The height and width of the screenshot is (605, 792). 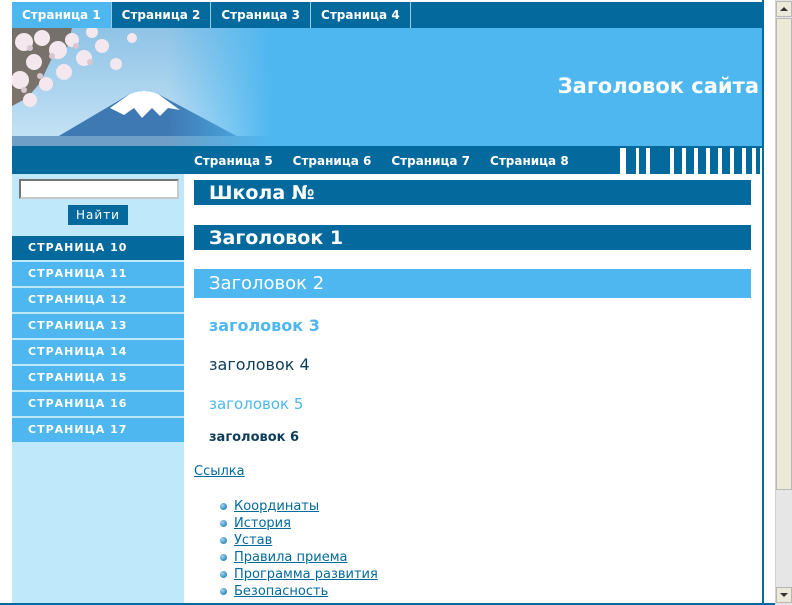 What do you see at coordinates (784, 595) in the screenshot?
I see `scroll-down-arrow-icon` at bounding box center [784, 595].